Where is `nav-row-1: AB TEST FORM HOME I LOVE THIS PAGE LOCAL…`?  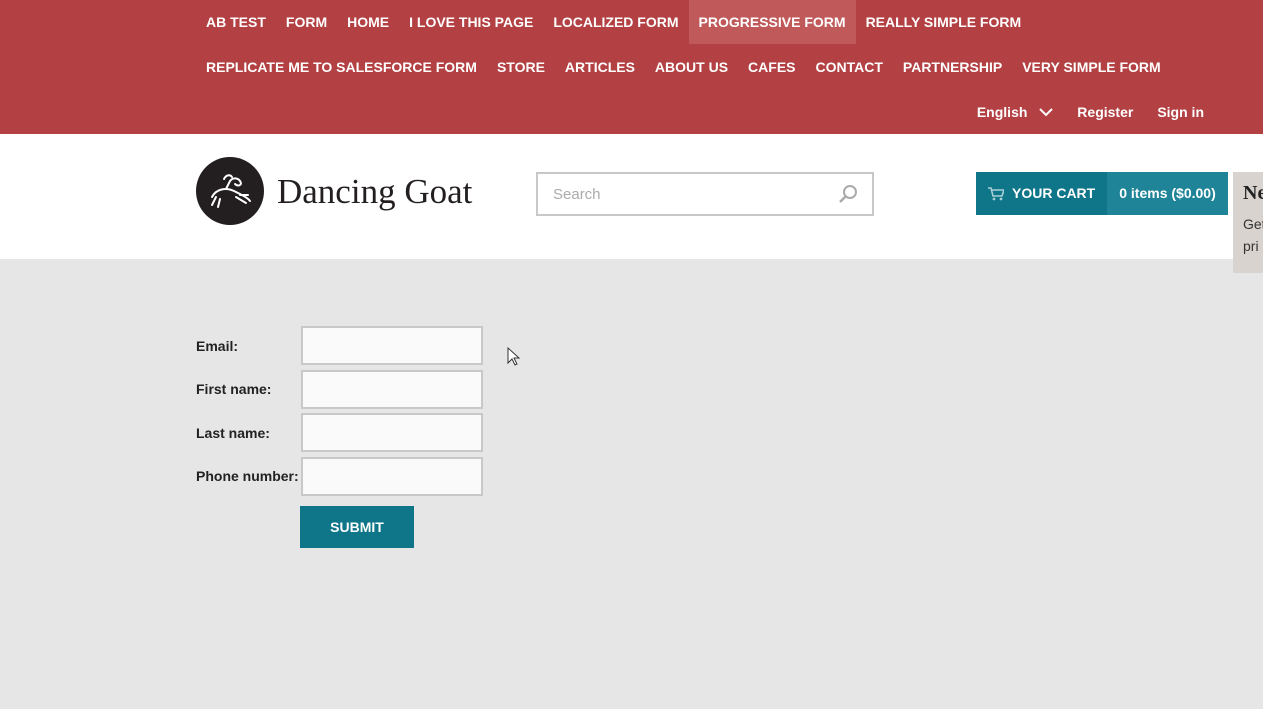 nav-row-1: AB TEST FORM HOME I LOVE THIS PAGE LOCAL… is located at coordinates (613, 22).